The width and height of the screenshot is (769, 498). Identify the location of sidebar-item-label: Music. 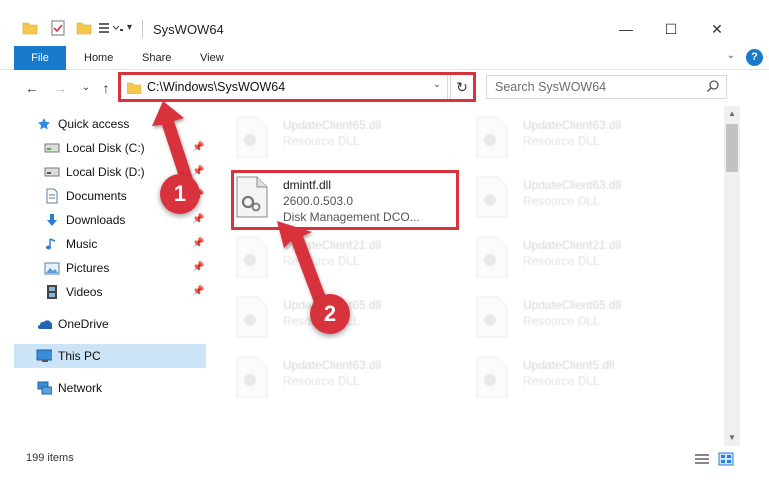
(82, 244).